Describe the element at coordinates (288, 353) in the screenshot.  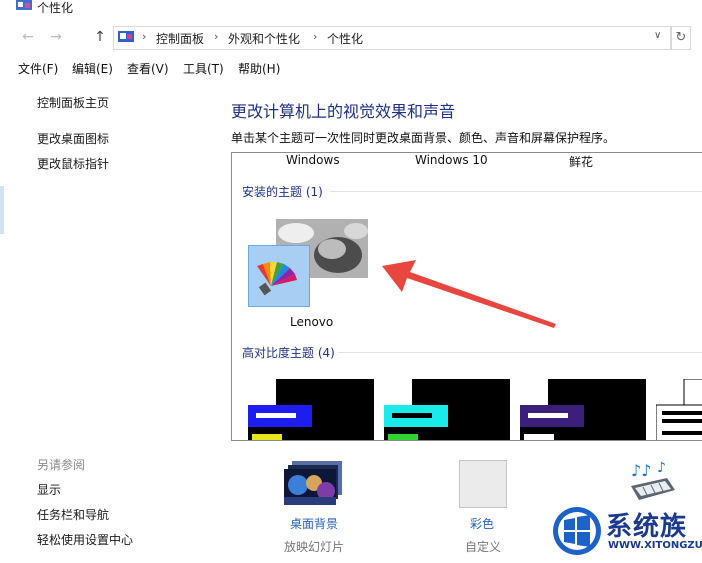
I see `high-contrast-heading: 高对比度主题 (4)` at that location.